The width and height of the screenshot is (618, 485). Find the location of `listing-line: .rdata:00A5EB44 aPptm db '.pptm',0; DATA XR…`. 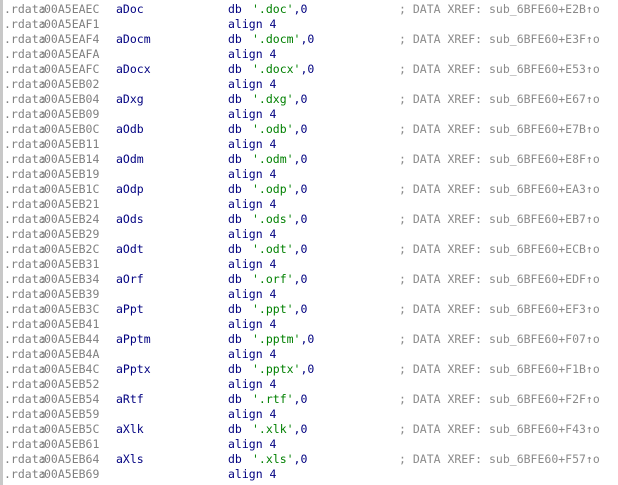

listing-line: .rdata:00A5EB44 aPptm db '.pptm',0; DATA XR… is located at coordinates (311, 339).